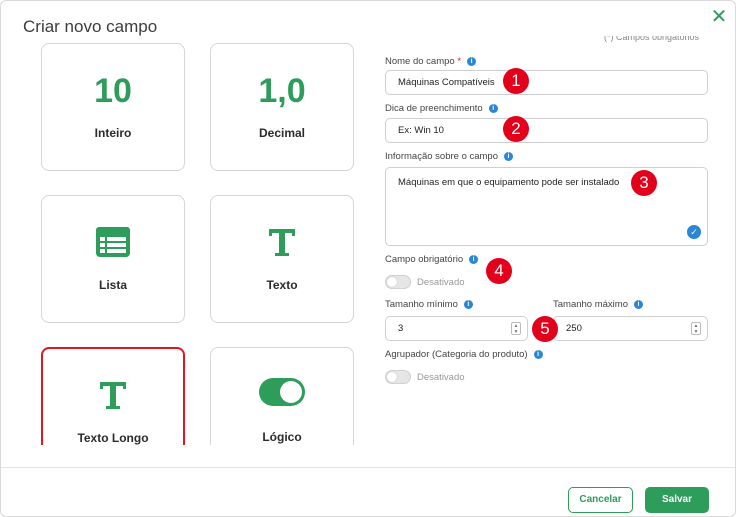  Describe the element at coordinates (431, 61) in the screenshot. I see `field-name-label: Nome do campo * i` at that location.